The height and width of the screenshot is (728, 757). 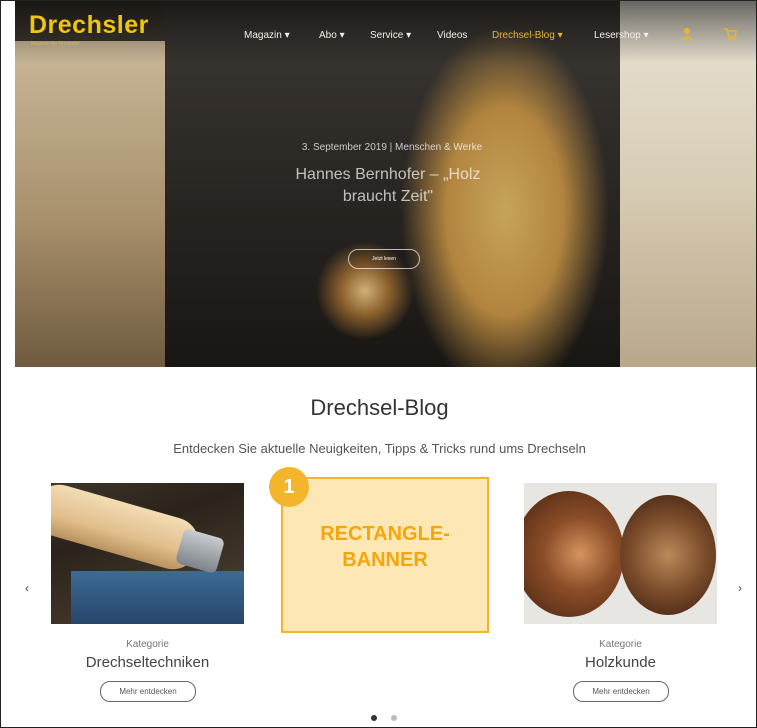 What do you see at coordinates (390, 35) in the screenshot?
I see `nav-item-service: Service ▾` at bounding box center [390, 35].